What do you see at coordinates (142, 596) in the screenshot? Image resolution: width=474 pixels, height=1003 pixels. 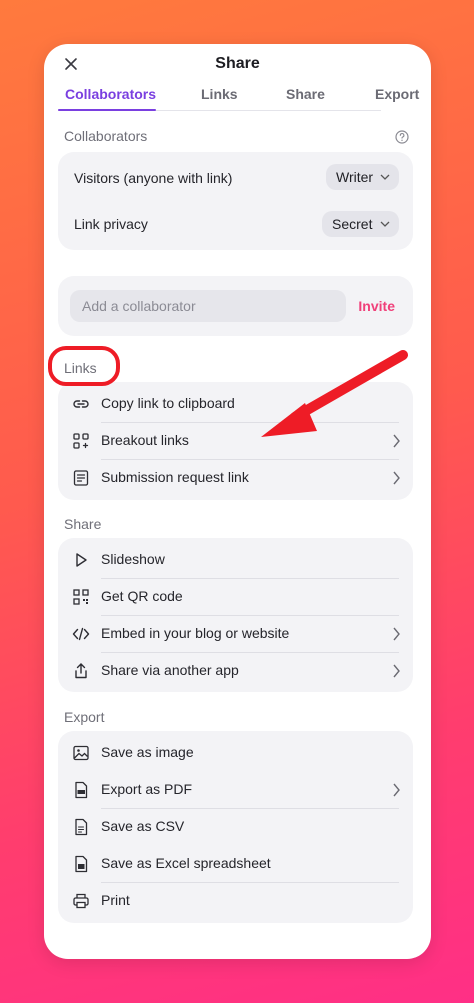 I see `qr-code-label: Get QR code` at bounding box center [142, 596].